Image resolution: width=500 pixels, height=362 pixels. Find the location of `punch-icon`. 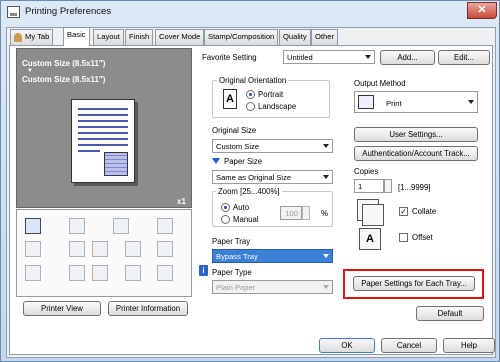

punch-icon is located at coordinates (121, 226).